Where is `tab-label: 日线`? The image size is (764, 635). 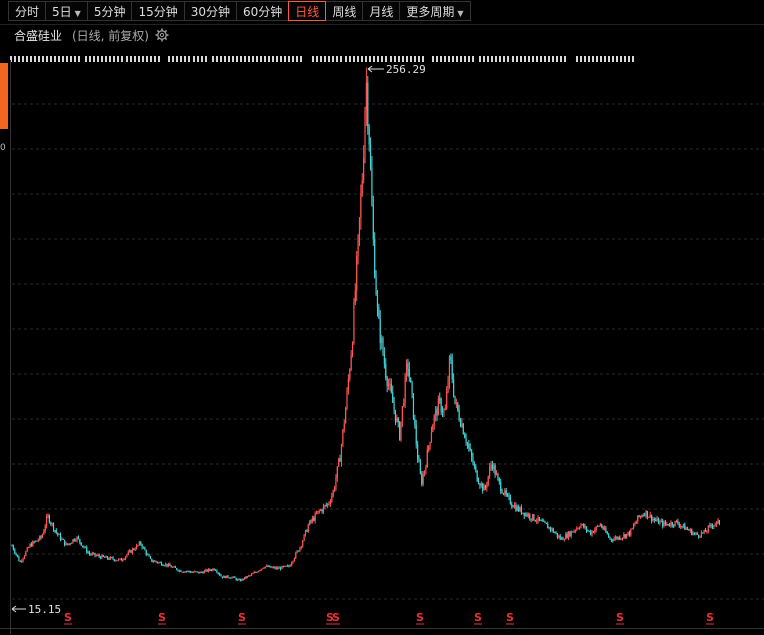
tab-label: 日线 is located at coordinates (307, 12).